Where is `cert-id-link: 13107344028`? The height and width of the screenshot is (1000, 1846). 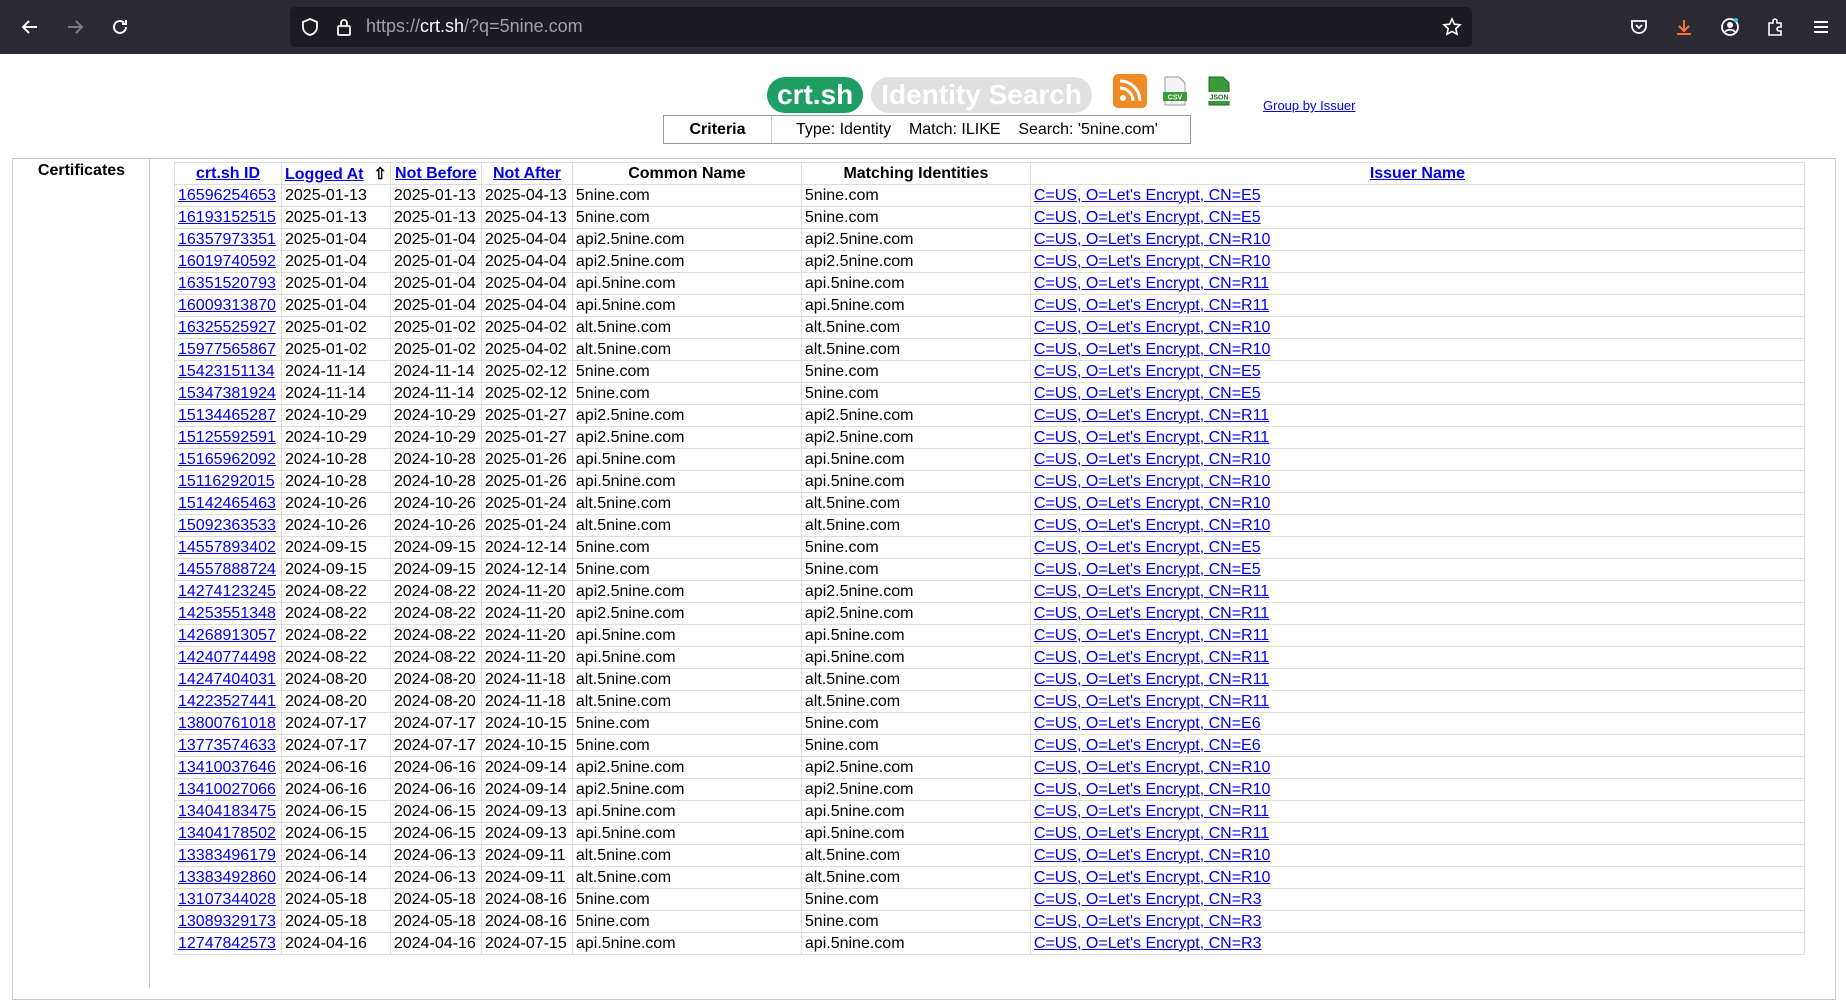 cert-id-link: 13107344028 is located at coordinates (227, 899).